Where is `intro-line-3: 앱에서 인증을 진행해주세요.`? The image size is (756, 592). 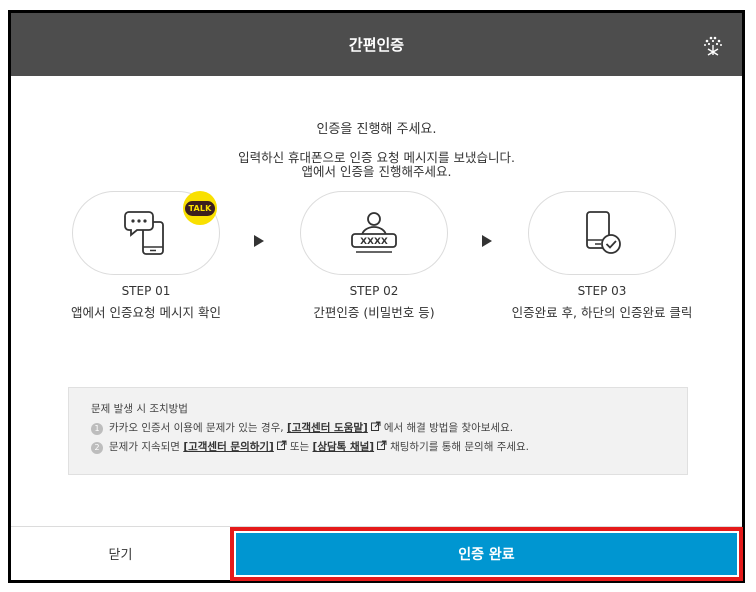 intro-line-3: 앱에서 인증을 진행해주세요. is located at coordinates (376, 171).